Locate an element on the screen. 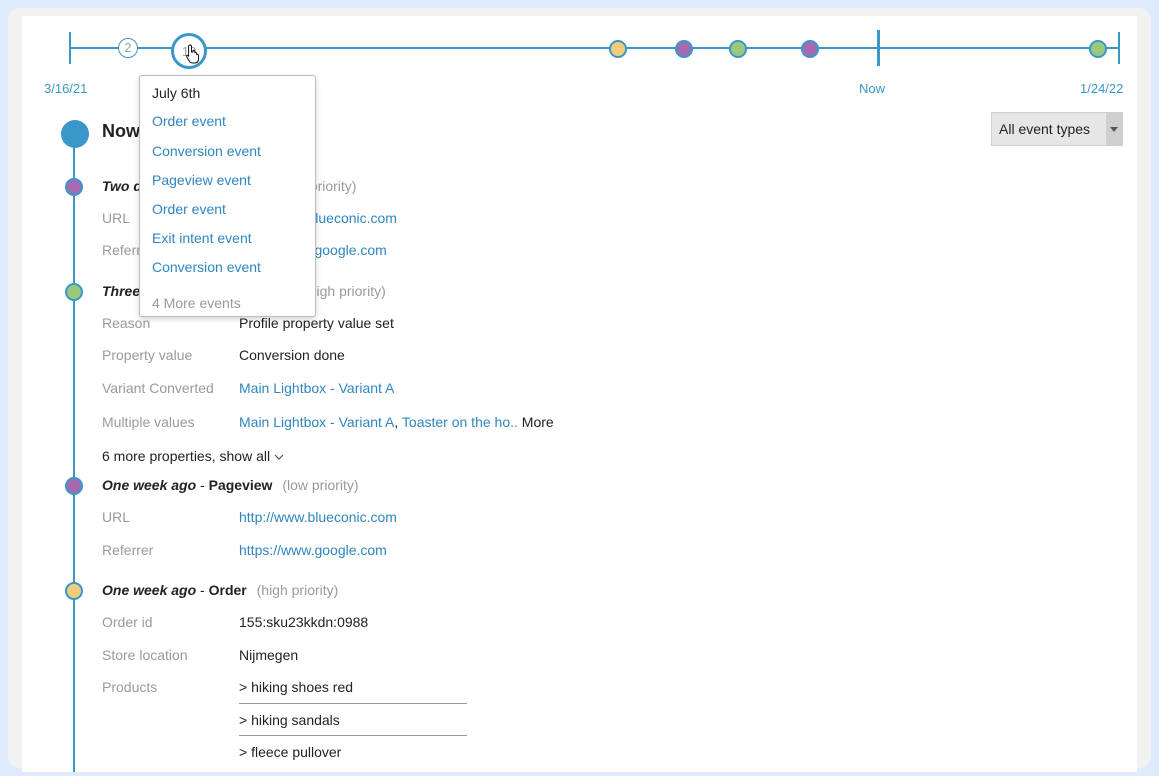 This screenshot has width=1159, height=776. property-label: Reason is located at coordinates (126, 323).